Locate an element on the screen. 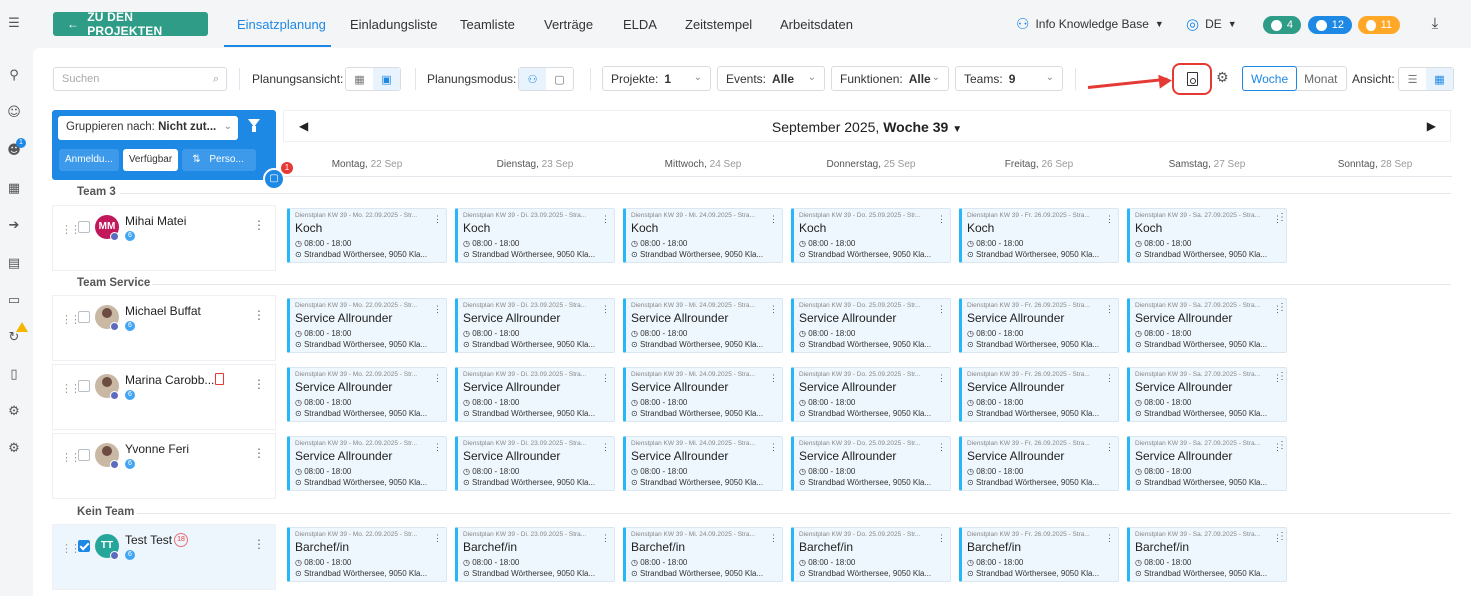 The image size is (1471, 596). messages-badge: 4 is located at coordinates (1282, 25).